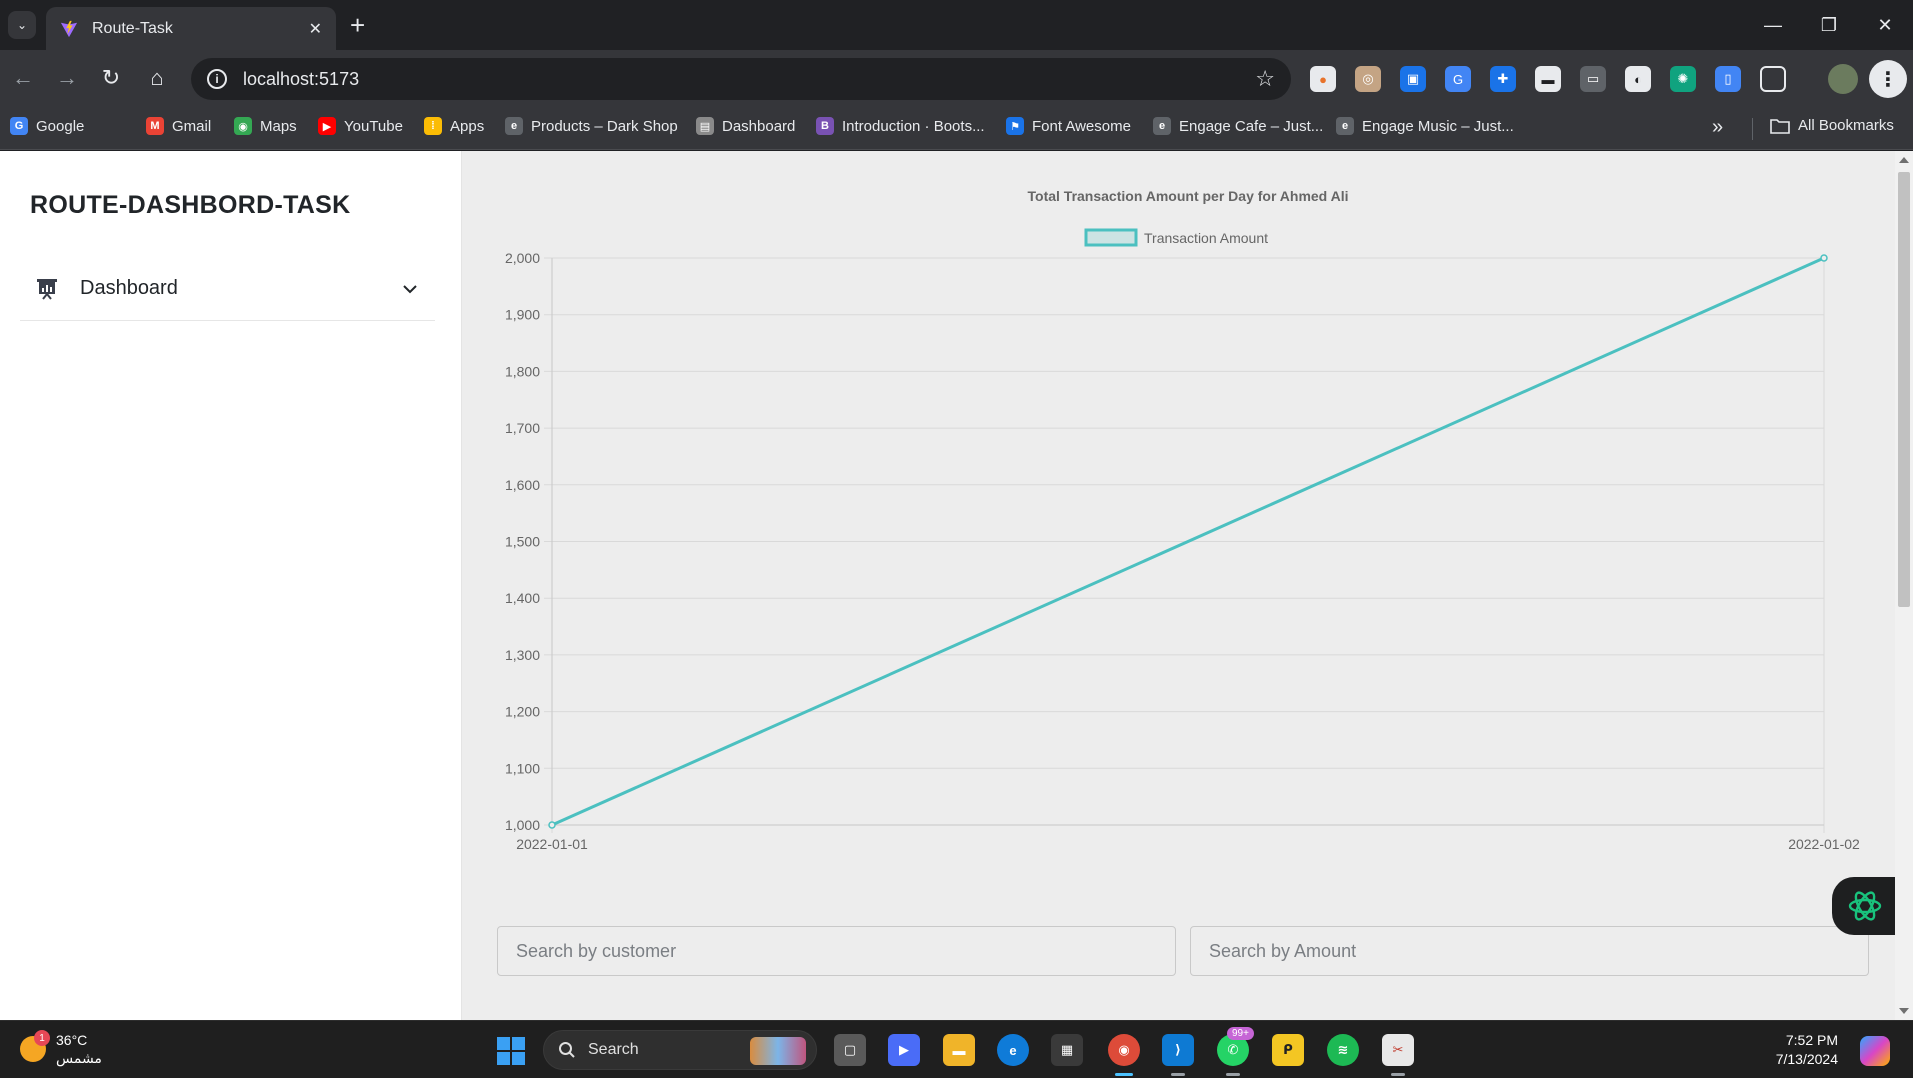 The height and width of the screenshot is (1078, 1913). What do you see at coordinates (327, 126) in the screenshot?
I see `youtube-icon: ▶` at bounding box center [327, 126].